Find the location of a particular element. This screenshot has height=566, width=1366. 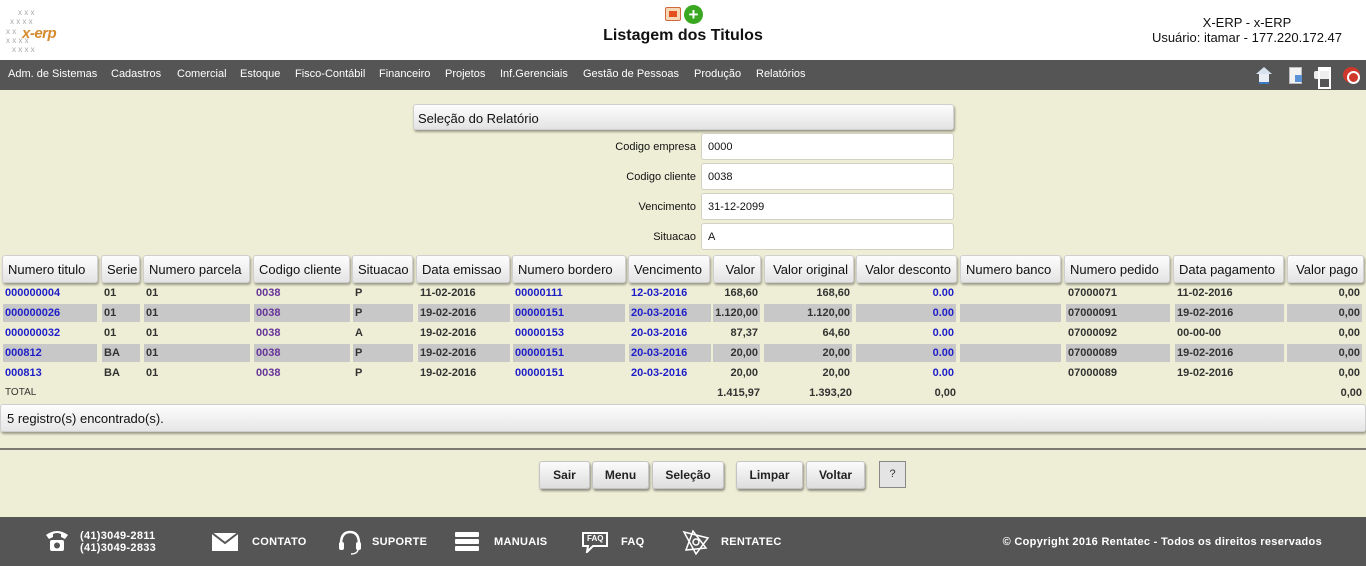

situacao-label: Situacao is located at coordinates (674, 237).